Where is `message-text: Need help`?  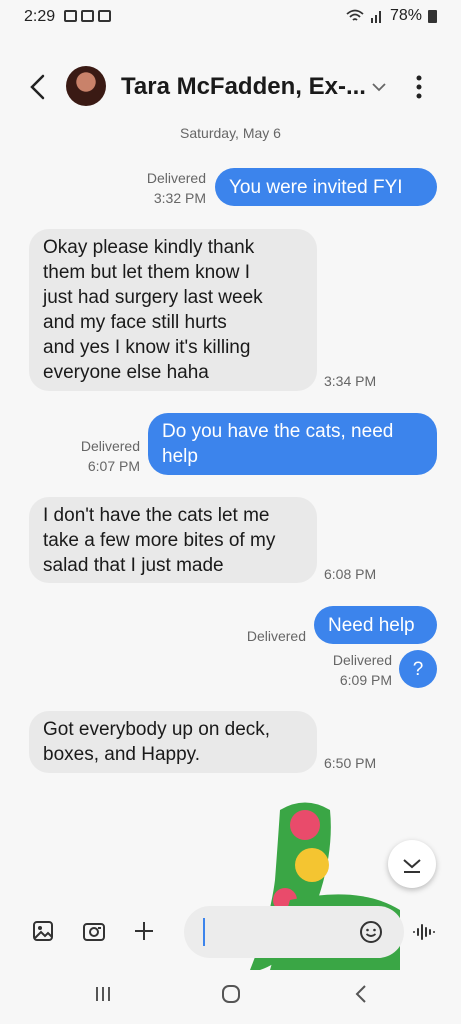
message-text: Need help is located at coordinates (371, 625).